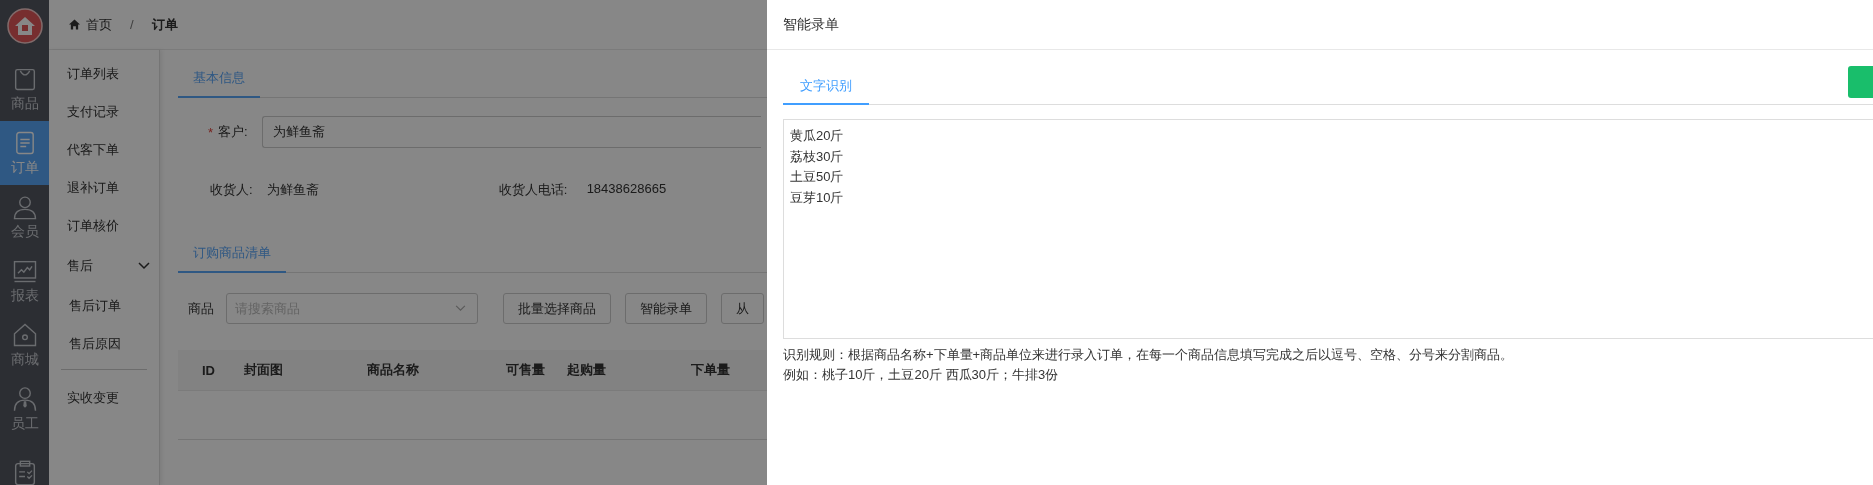 The height and width of the screenshot is (485, 1873). Describe the element at coordinates (533, 190) in the screenshot. I see `field-label: 收货人电话:` at that location.